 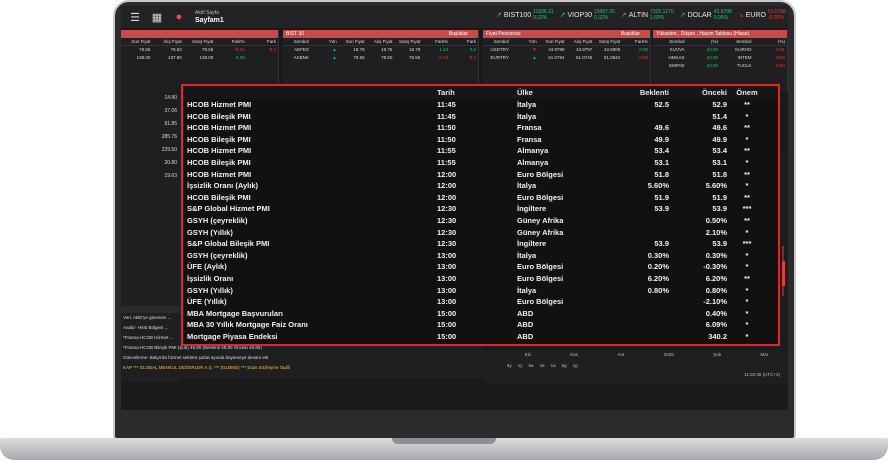 I want to click on calendar-row: MBA Mortgage Başvuruları 15:00 ABD 0.40% *, so click(x=480, y=314).